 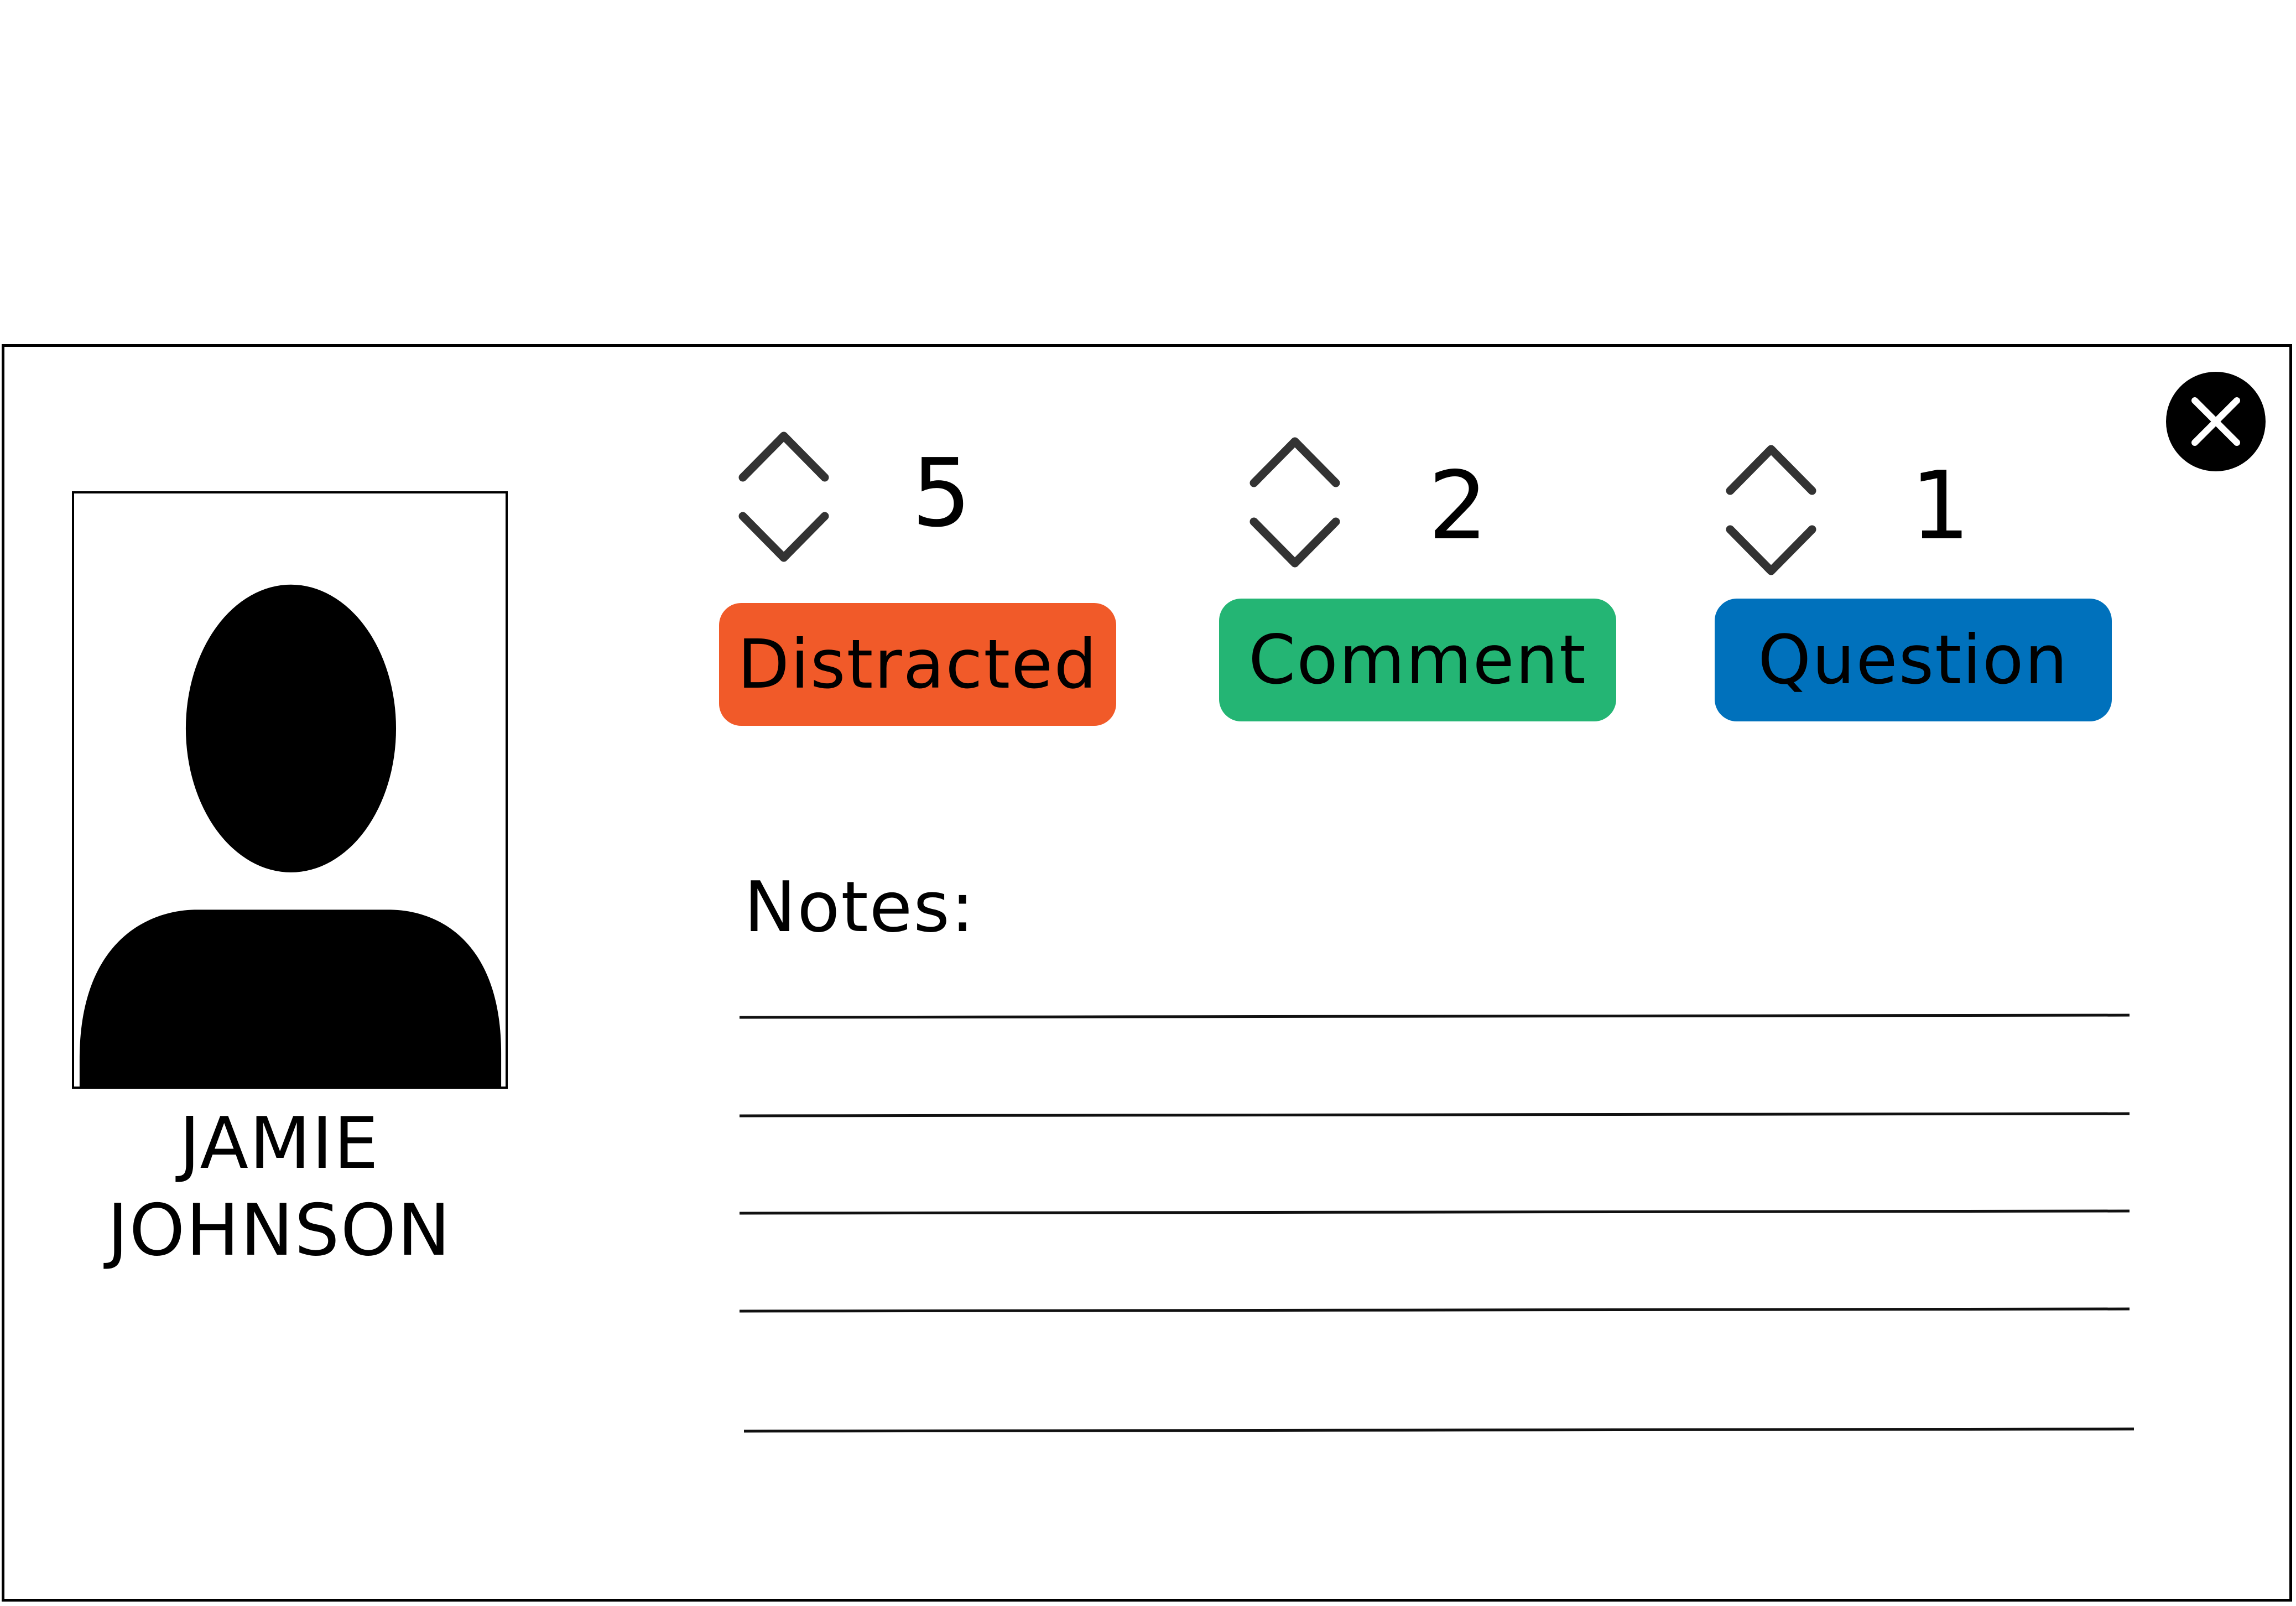 I want to click on distracted-stepper, so click(x=784, y=497).